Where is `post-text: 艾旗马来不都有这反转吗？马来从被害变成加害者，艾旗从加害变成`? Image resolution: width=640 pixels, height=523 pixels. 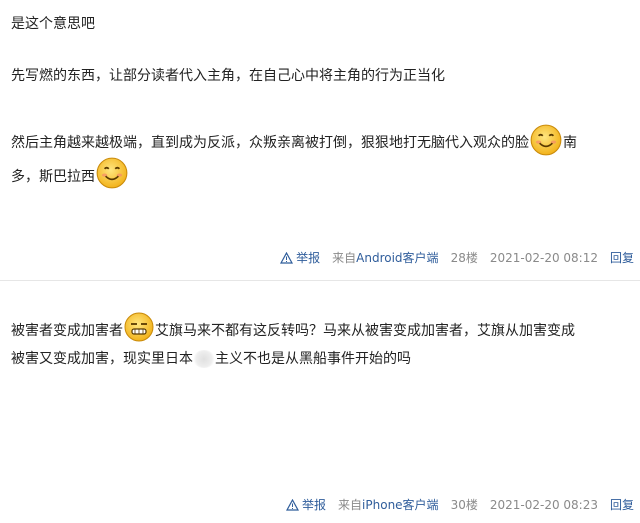 post-text: 艾旗马来不都有这反转吗？马来从被害变成加害者，艾旗从加害变成 is located at coordinates (365, 331).